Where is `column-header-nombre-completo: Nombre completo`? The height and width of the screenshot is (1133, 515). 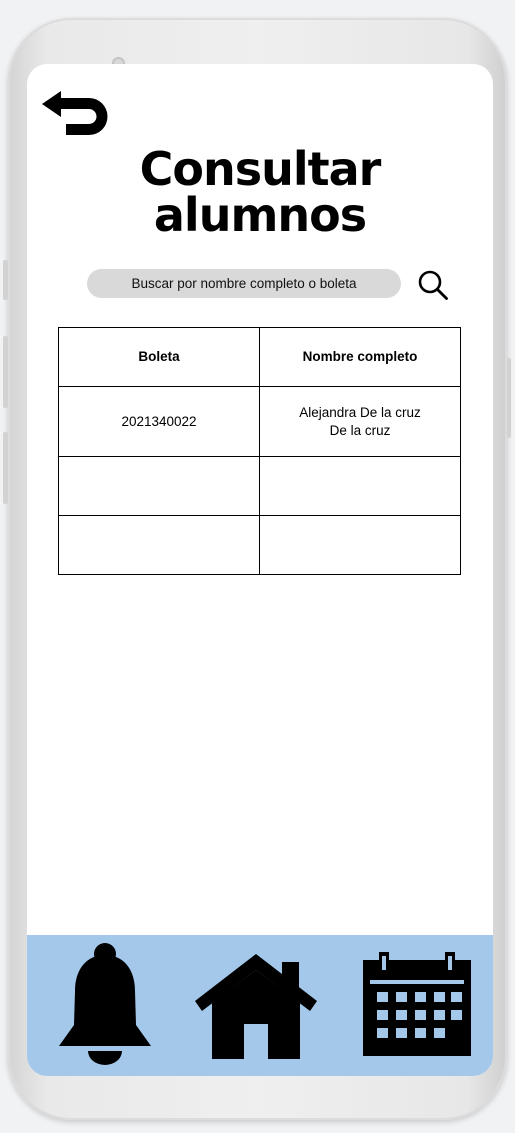
column-header-nombre-completo: Nombre completo is located at coordinates (360, 357).